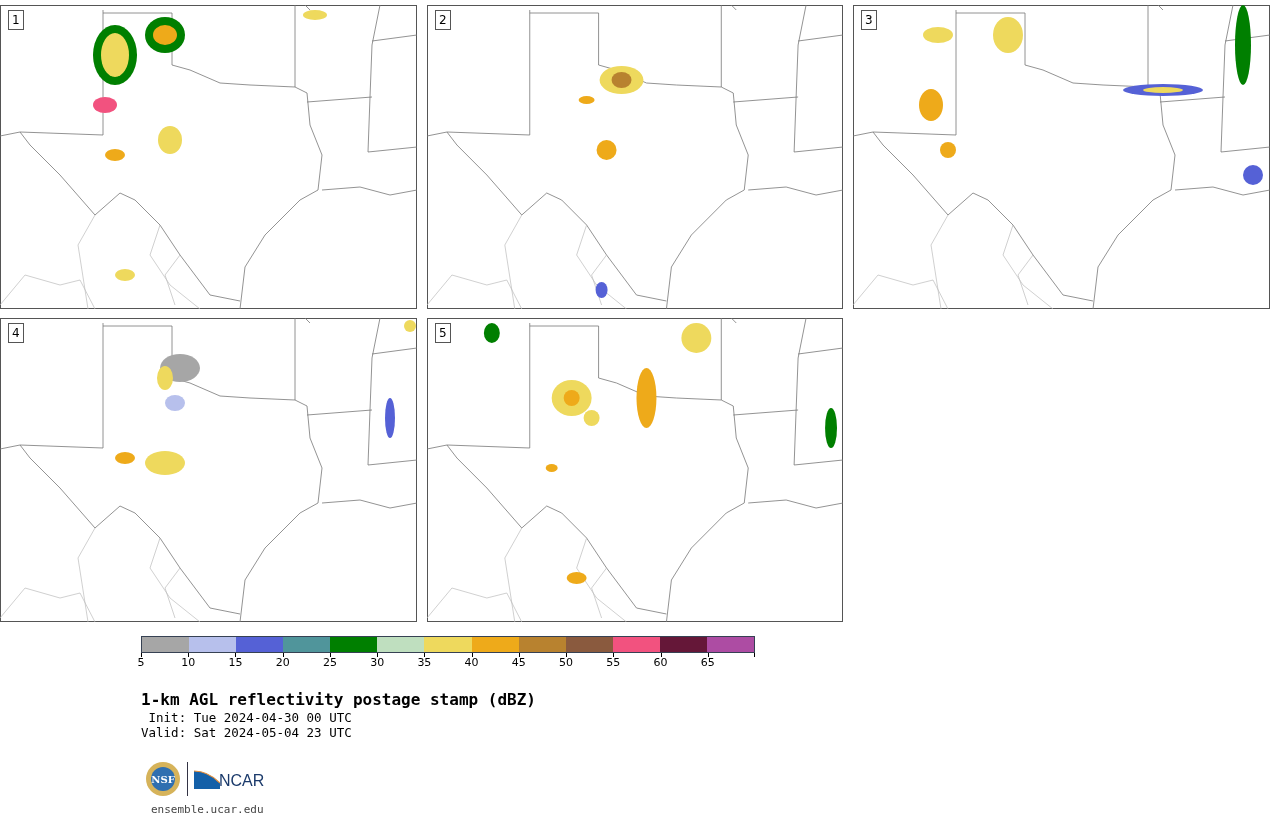  I want to click on colorbar-tick-label: 10, so click(188, 663).